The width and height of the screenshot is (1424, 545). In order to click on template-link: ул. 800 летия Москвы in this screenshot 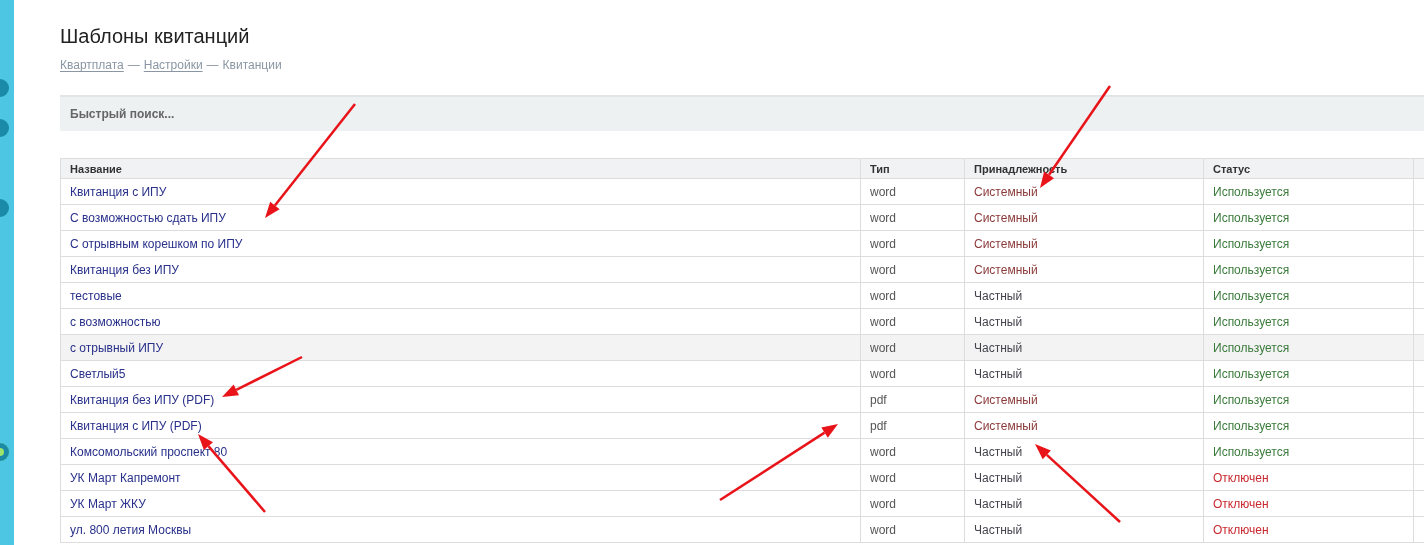, I will do `click(460, 529)`.